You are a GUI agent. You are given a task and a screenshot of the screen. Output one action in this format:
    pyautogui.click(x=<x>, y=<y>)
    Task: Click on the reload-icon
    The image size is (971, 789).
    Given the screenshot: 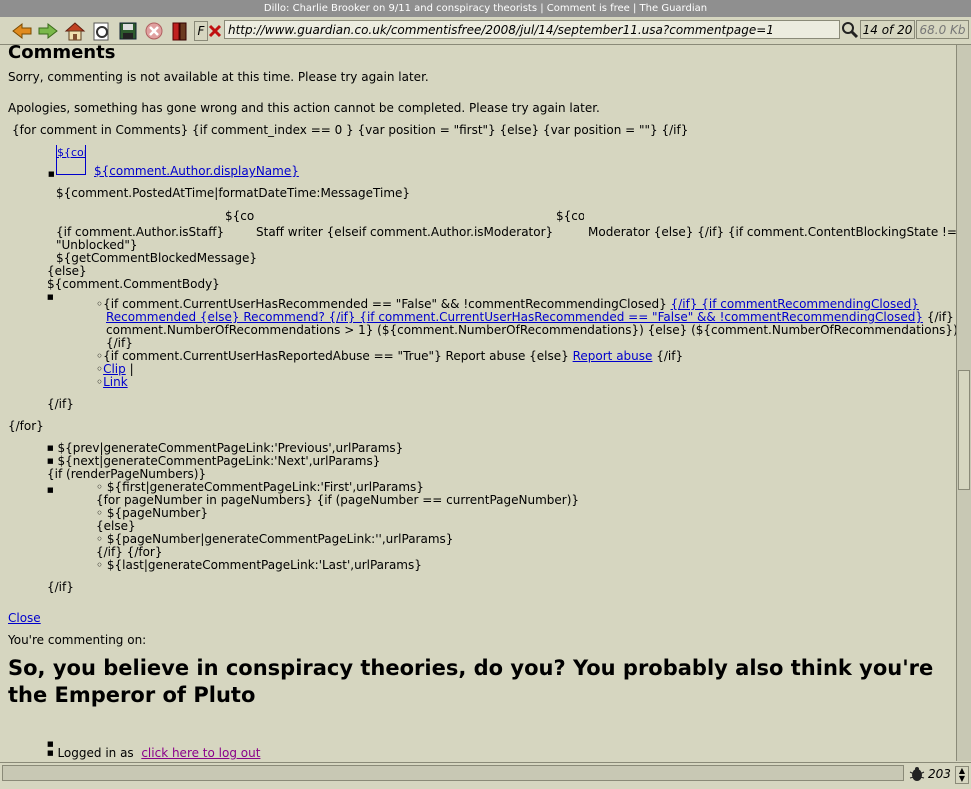 What is the action you would take?
    pyautogui.click(x=101, y=31)
    